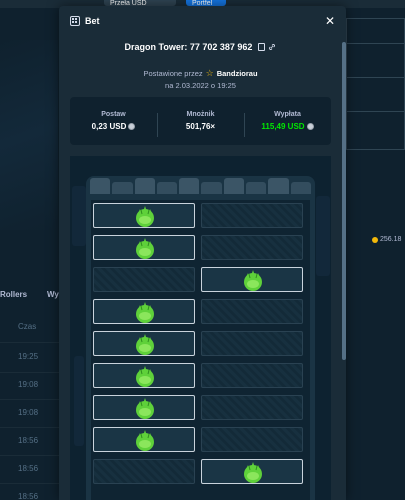 This screenshot has width=405, height=500. I want to click on copy-icon, so click(262, 47).